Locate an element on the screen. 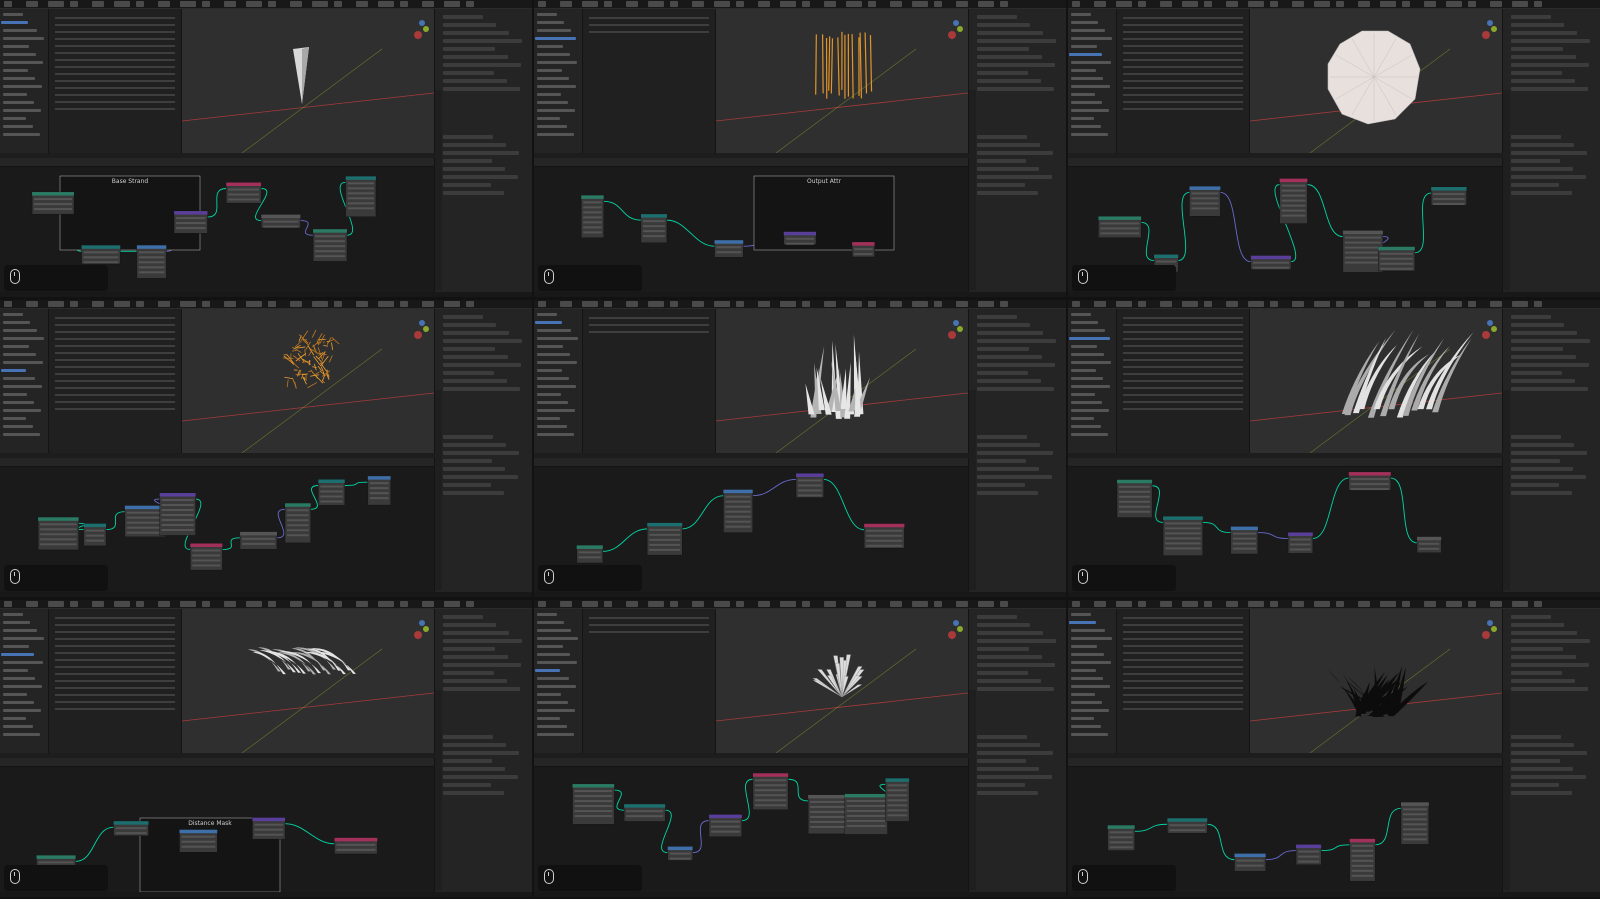 This screenshot has height=899, width=1600. node-editor: Base Strand is located at coordinates (217, 227).